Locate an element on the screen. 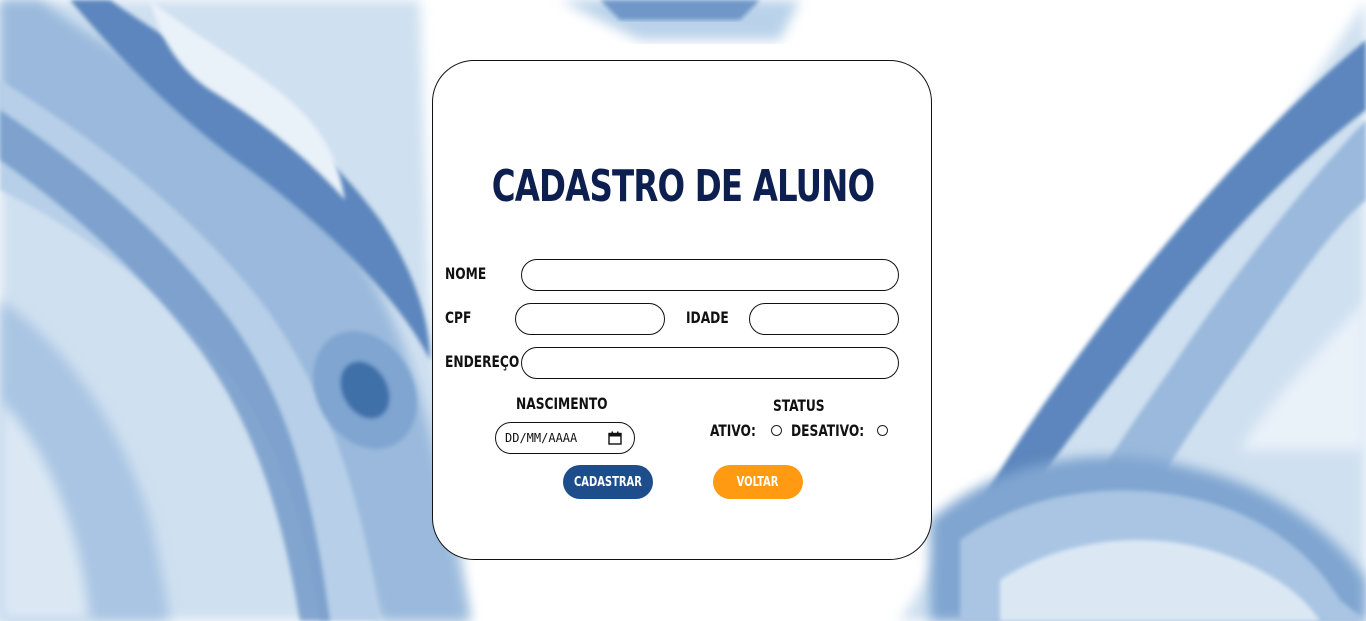 The width and height of the screenshot is (1366, 621). cadastrar-button-label: CADASTRAR is located at coordinates (608, 482).